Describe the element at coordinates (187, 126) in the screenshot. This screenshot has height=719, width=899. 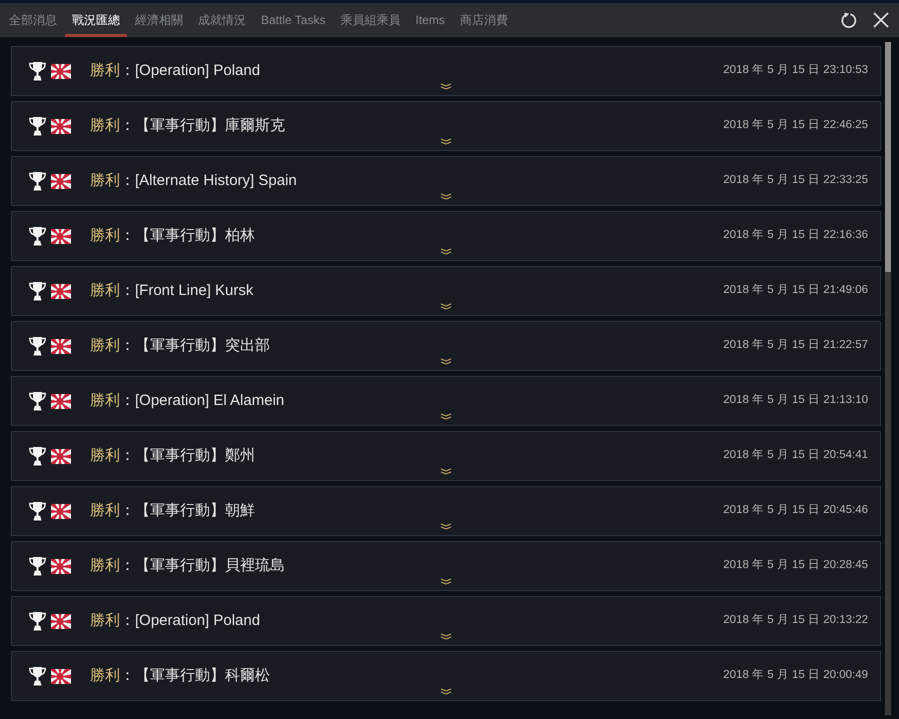
I see `message-title: 勝利：【軍事行動】庫爾斯克` at that location.